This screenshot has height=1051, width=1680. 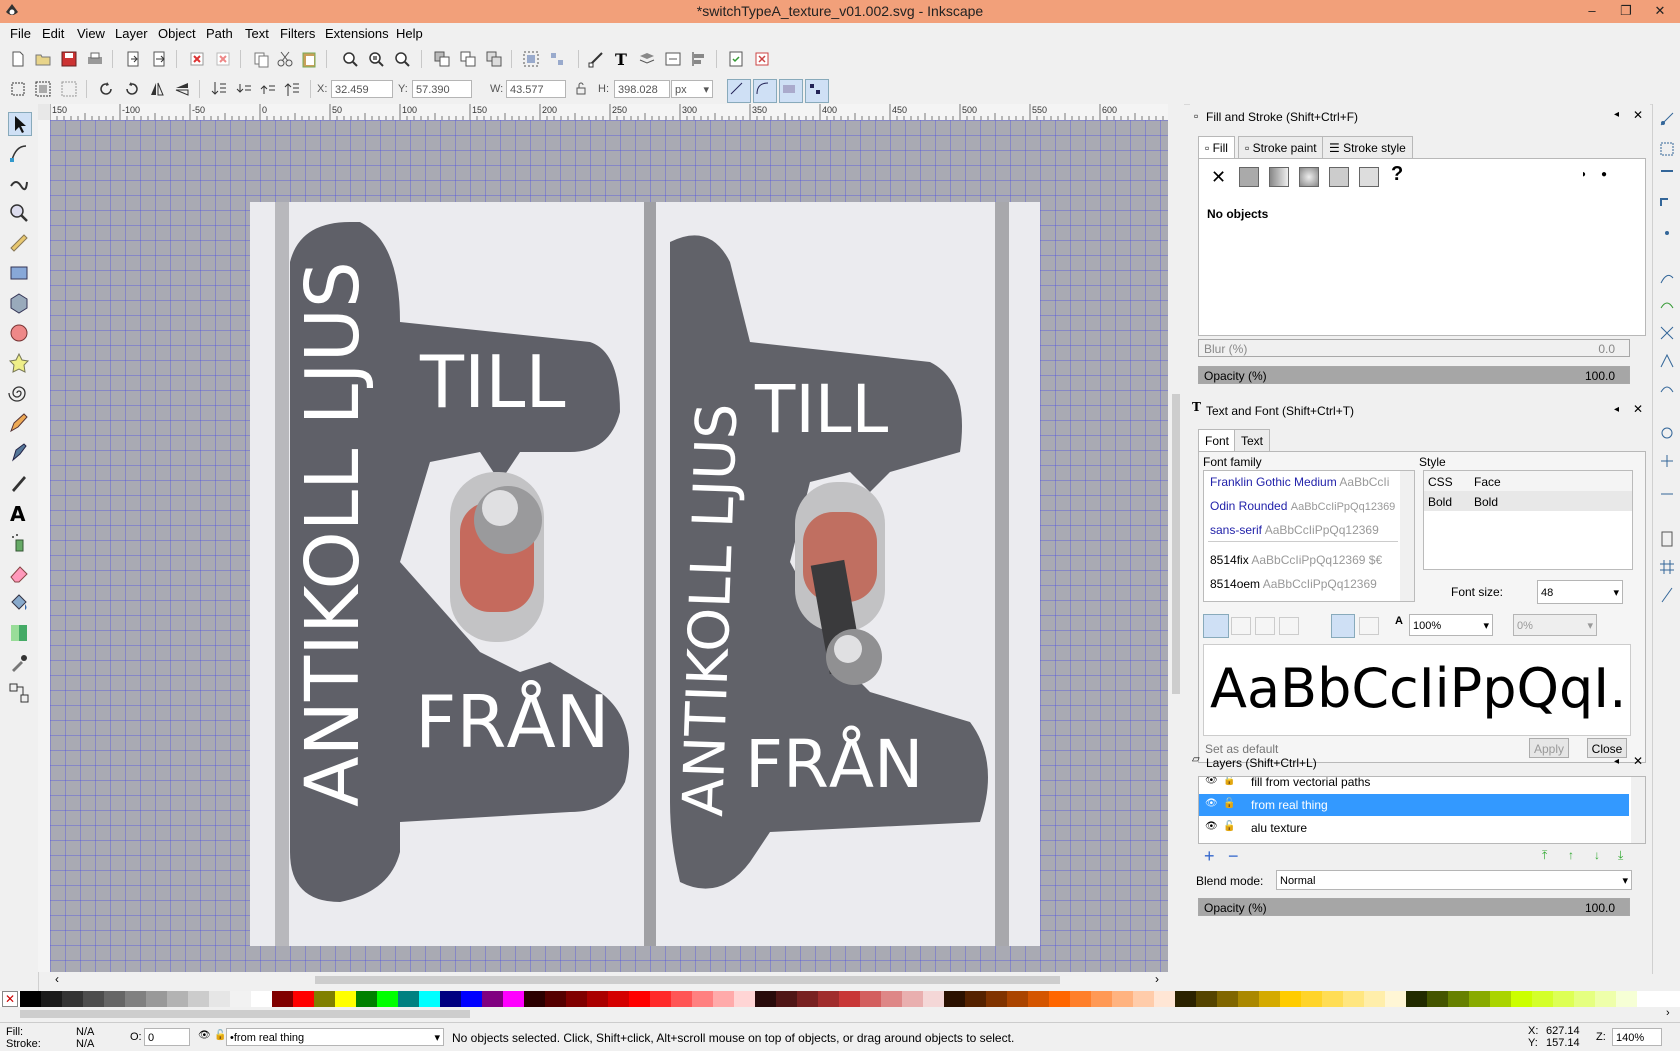 What do you see at coordinates (19, 603) in the screenshot?
I see `paint-bucket-tool-icon` at bounding box center [19, 603].